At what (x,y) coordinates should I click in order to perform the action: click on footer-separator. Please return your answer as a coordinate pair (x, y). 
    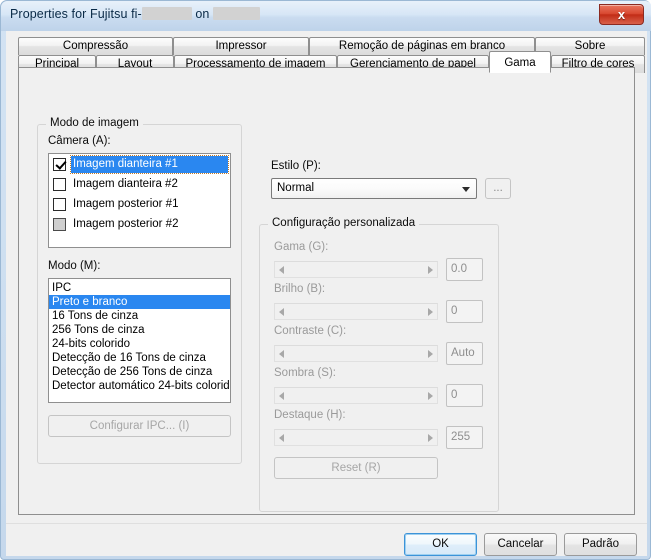
    Looking at the image, I should click on (326, 523).